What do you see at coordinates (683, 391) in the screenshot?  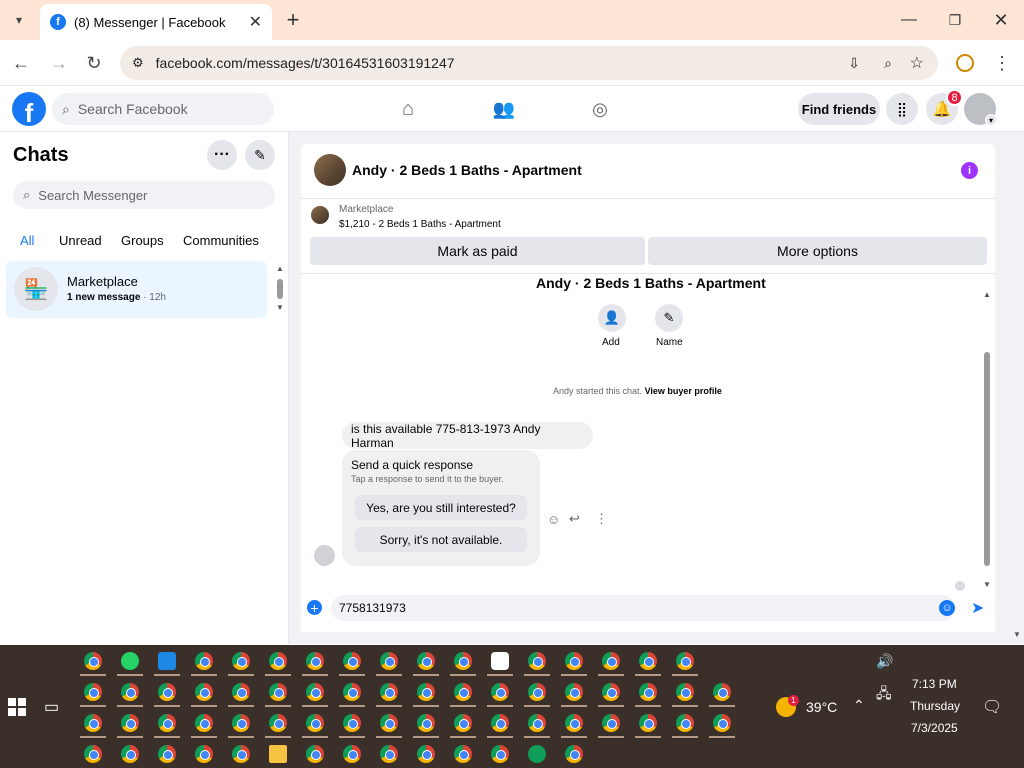 I see `view-buyer-profile-link: View buyer profile` at bounding box center [683, 391].